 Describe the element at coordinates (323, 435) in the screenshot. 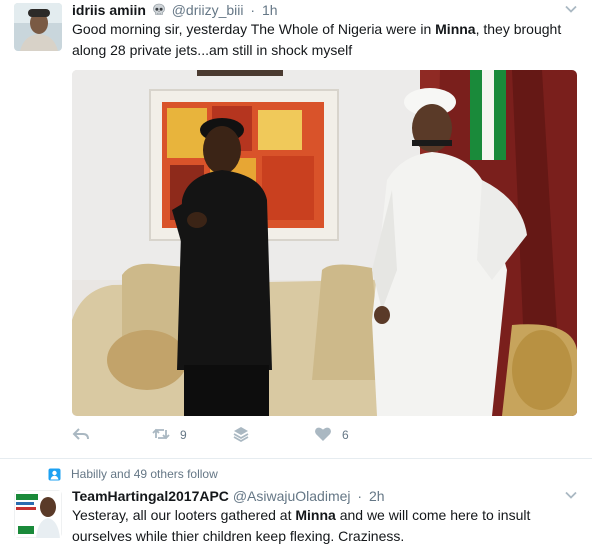

I see `heart-icon` at that location.